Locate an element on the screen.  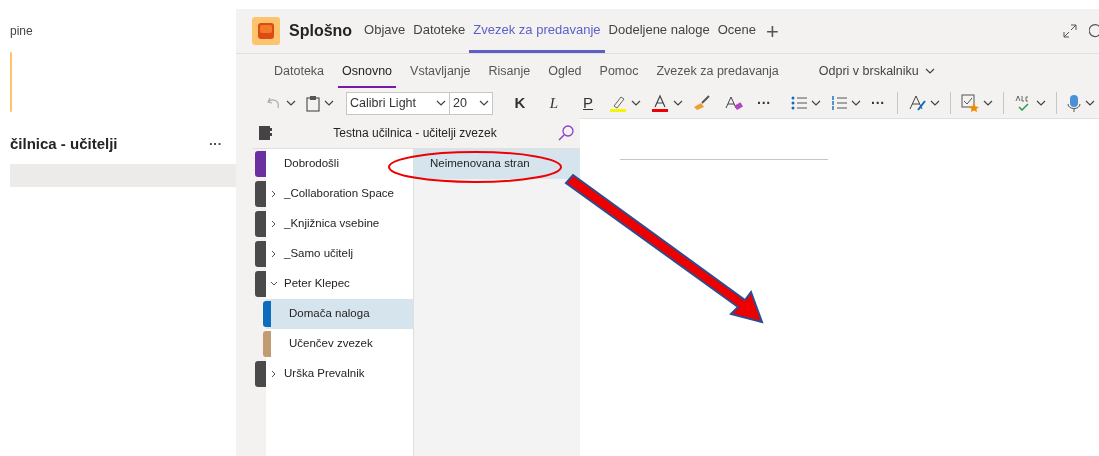
bullet-list-icon is located at coordinates (799, 103).